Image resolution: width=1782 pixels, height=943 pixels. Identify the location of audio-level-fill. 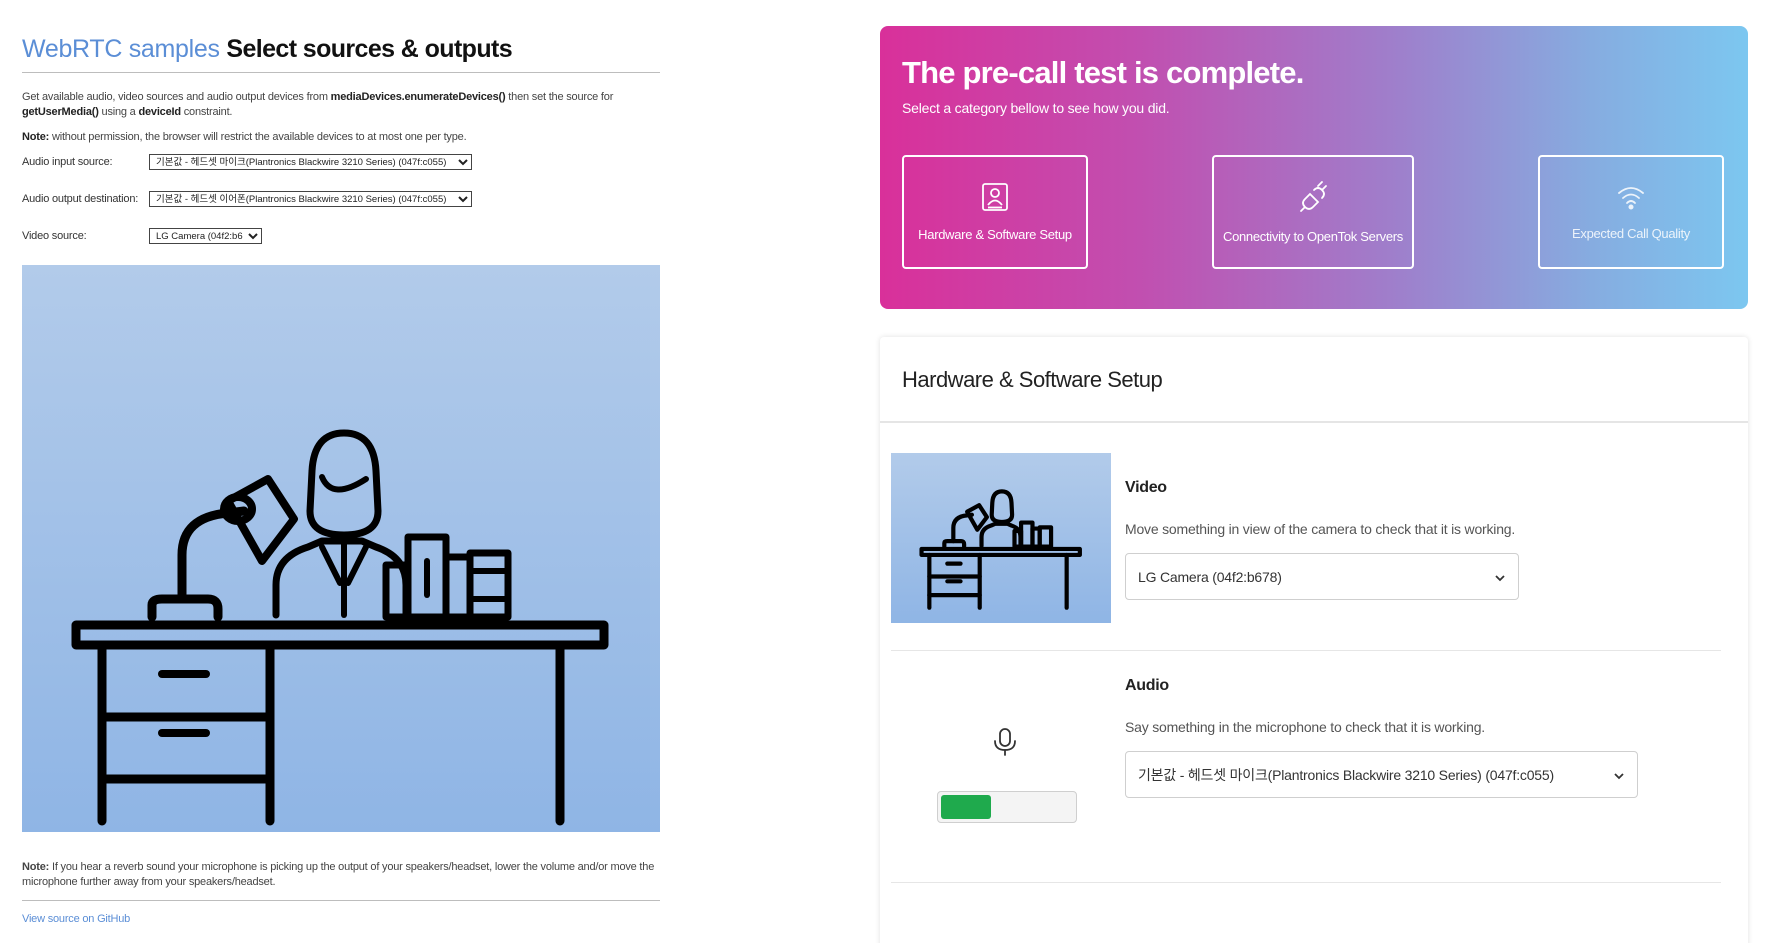
(966, 807).